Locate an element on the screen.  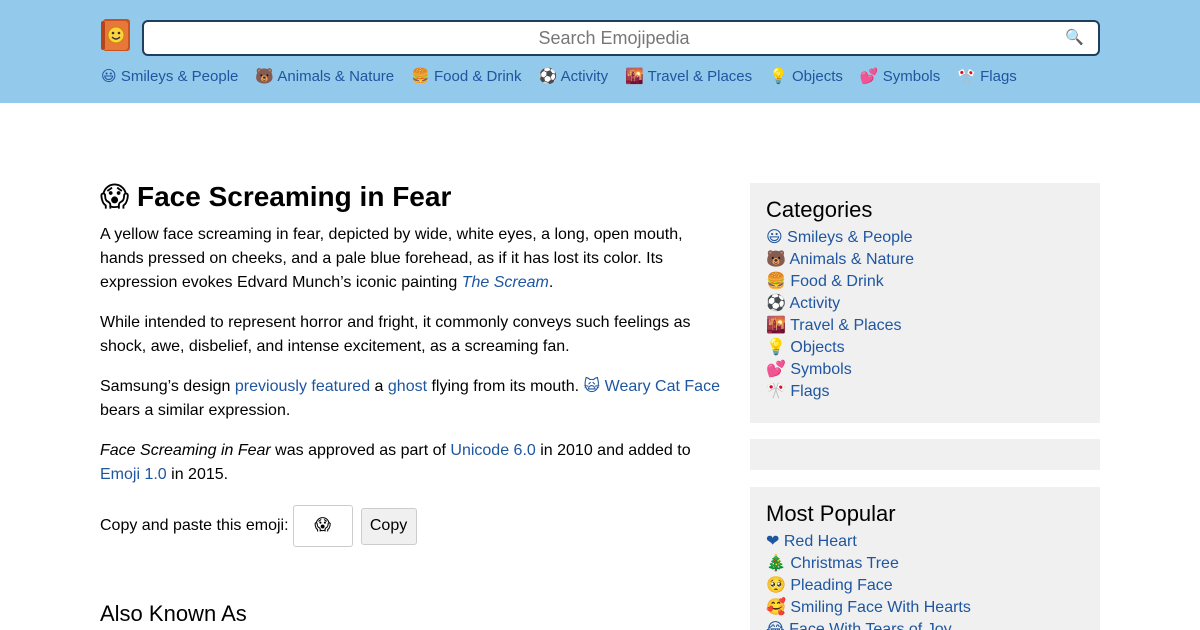
the-scream-link: The Scream is located at coordinates (505, 282).